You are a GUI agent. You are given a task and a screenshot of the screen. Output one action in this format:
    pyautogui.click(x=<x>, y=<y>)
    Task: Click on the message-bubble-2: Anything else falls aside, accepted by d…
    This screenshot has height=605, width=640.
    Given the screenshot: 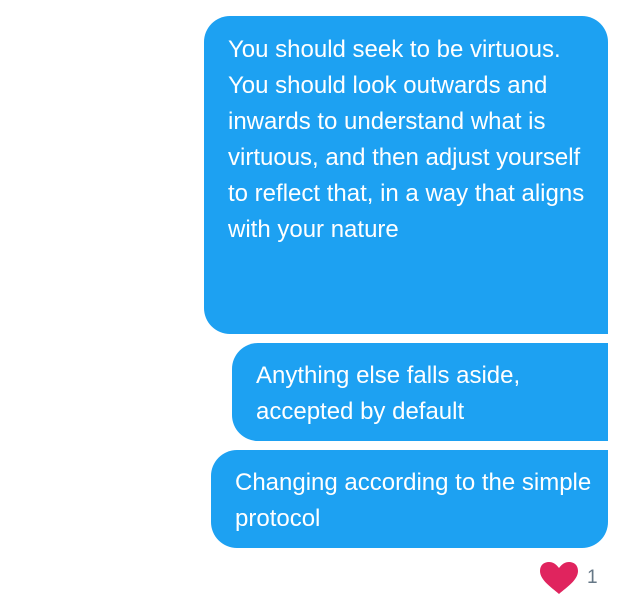 What is the action you would take?
    pyautogui.click(x=420, y=392)
    